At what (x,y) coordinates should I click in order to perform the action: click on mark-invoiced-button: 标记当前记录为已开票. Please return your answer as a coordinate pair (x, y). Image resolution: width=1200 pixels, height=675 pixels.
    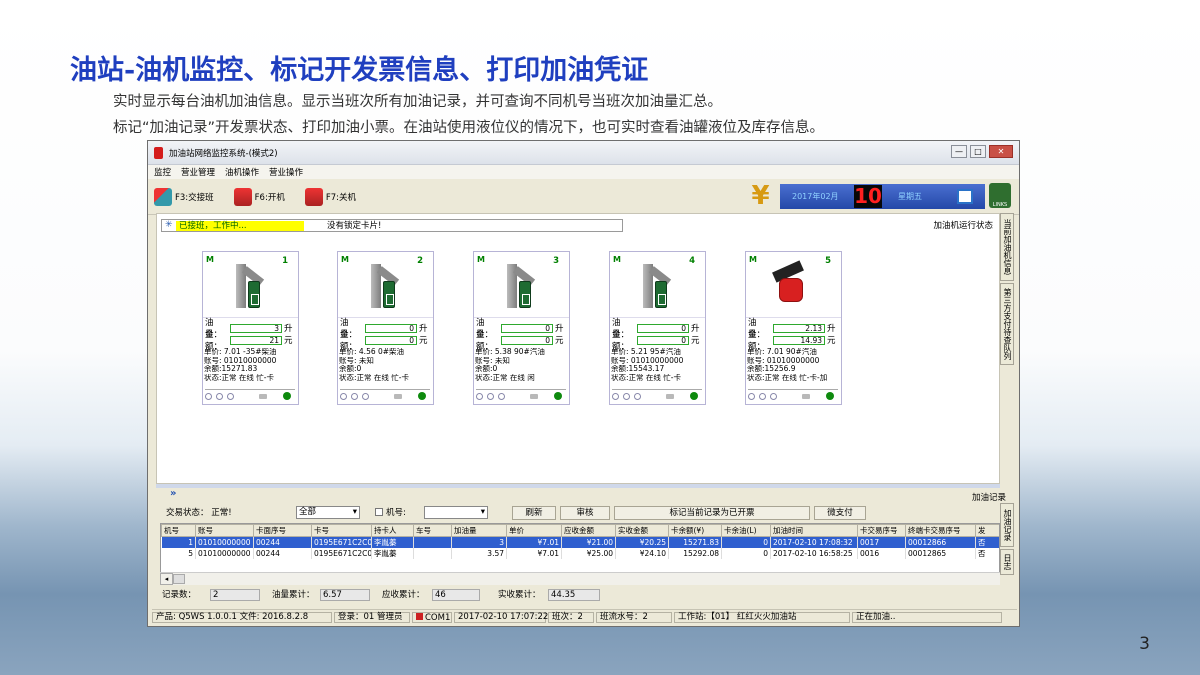
    Looking at the image, I should click on (712, 513).